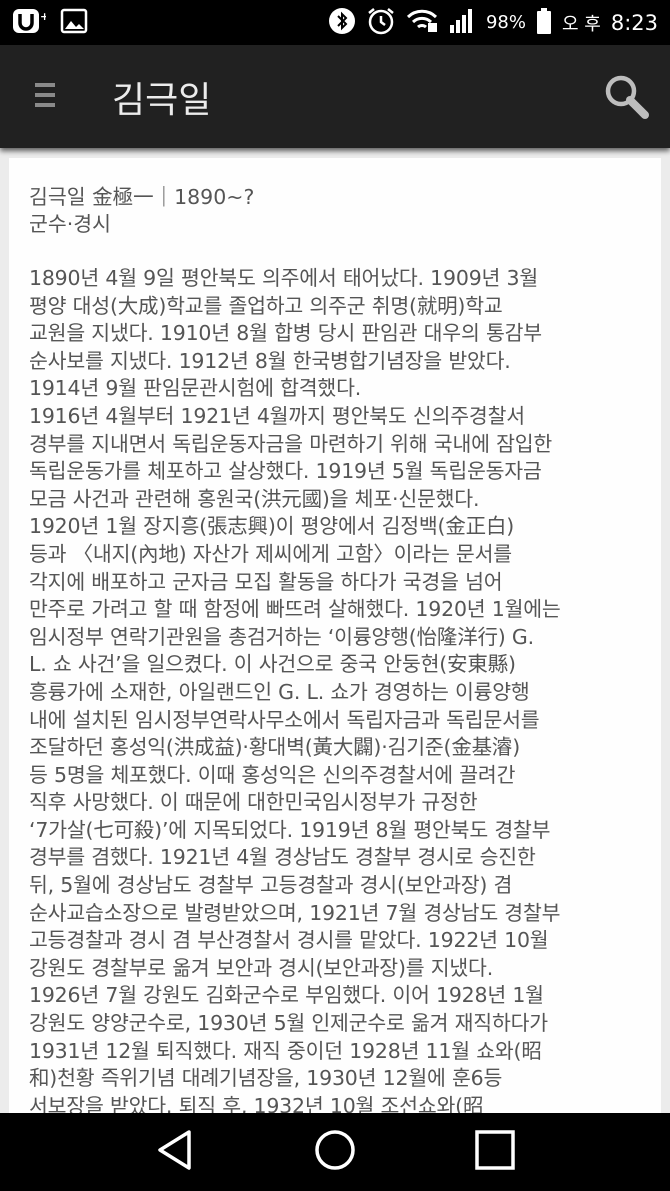 The image size is (670, 1191). What do you see at coordinates (634, 22) in the screenshot?
I see `status-time: 8:23` at bounding box center [634, 22].